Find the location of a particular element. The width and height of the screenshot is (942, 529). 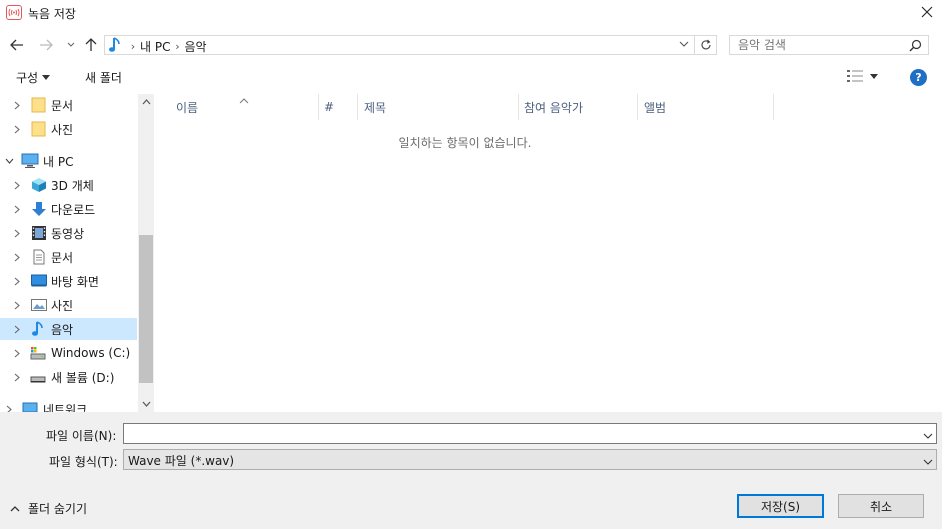

tree-item-label: 문서 is located at coordinates (62, 105).